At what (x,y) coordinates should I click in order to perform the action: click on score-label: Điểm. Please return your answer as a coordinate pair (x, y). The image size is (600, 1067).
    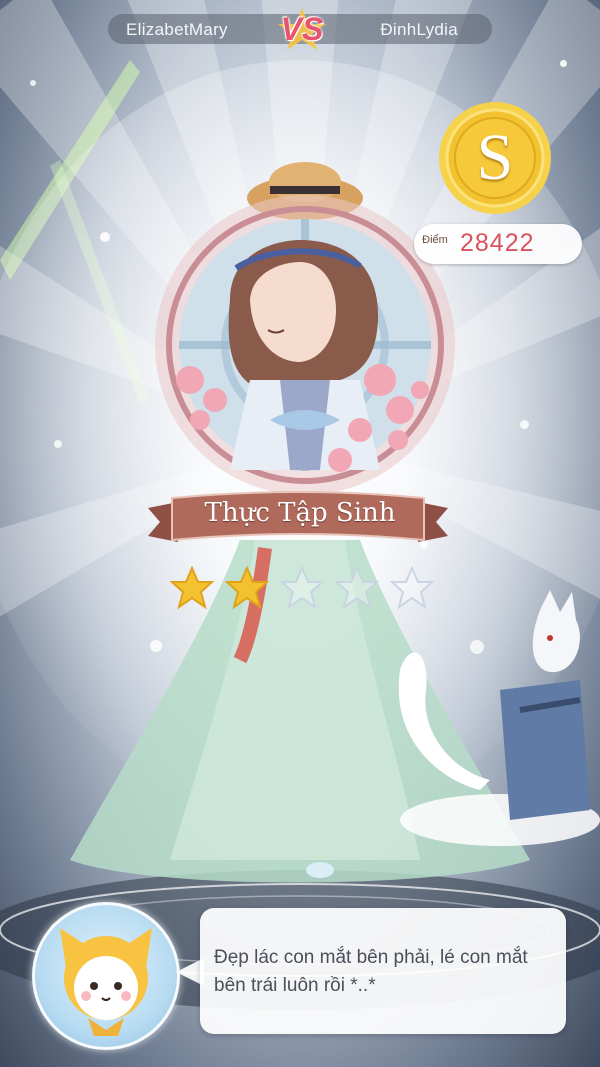
    Looking at the image, I should click on (435, 240).